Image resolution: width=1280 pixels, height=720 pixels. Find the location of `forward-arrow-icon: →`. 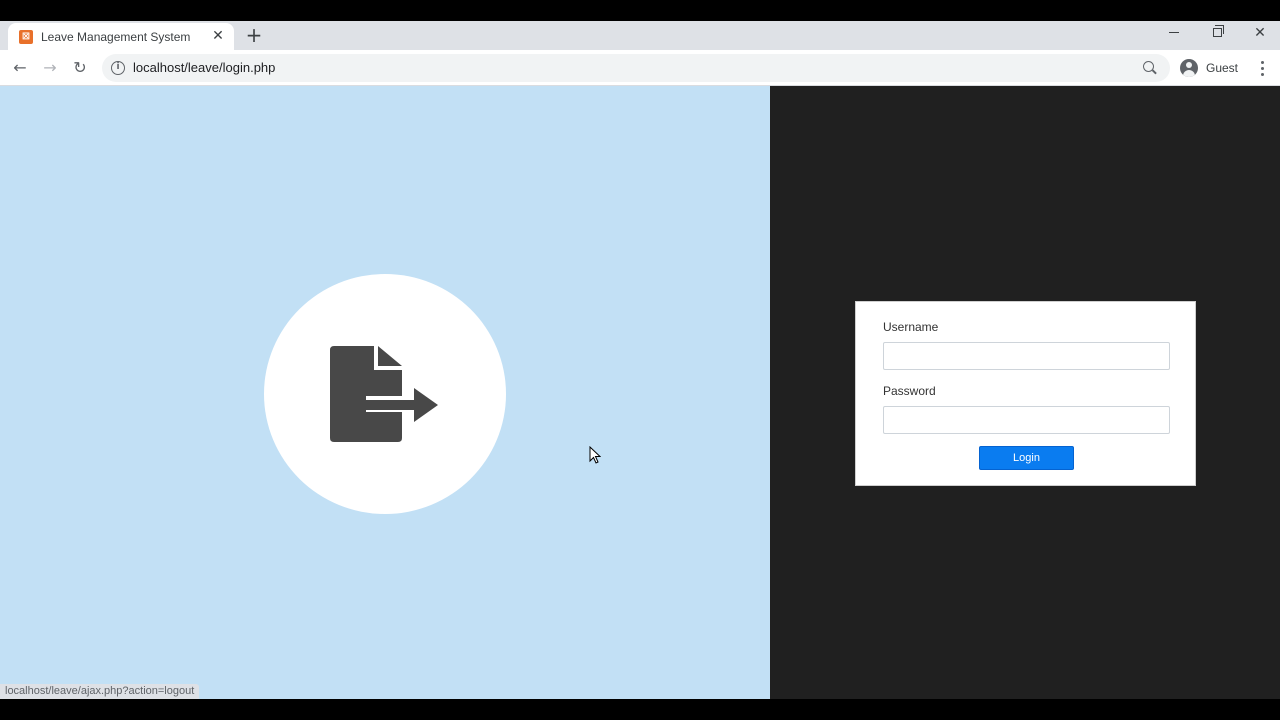

forward-arrow-icon: → is located at coordinates (50, 68).